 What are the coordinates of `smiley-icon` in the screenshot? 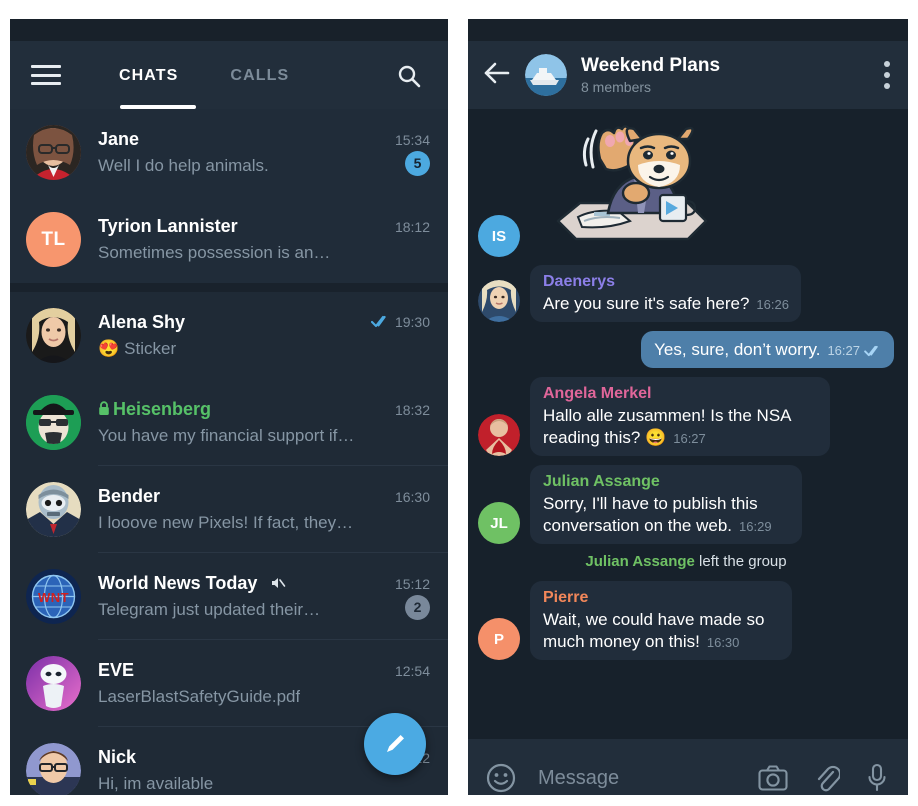 It's located at (501, 778).